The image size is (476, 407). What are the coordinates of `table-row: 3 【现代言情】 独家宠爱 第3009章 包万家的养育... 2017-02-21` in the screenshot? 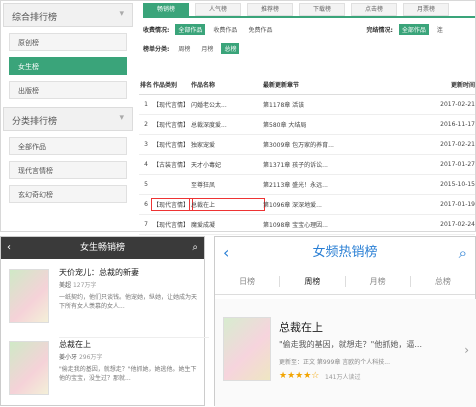 It's located at (307, 145).